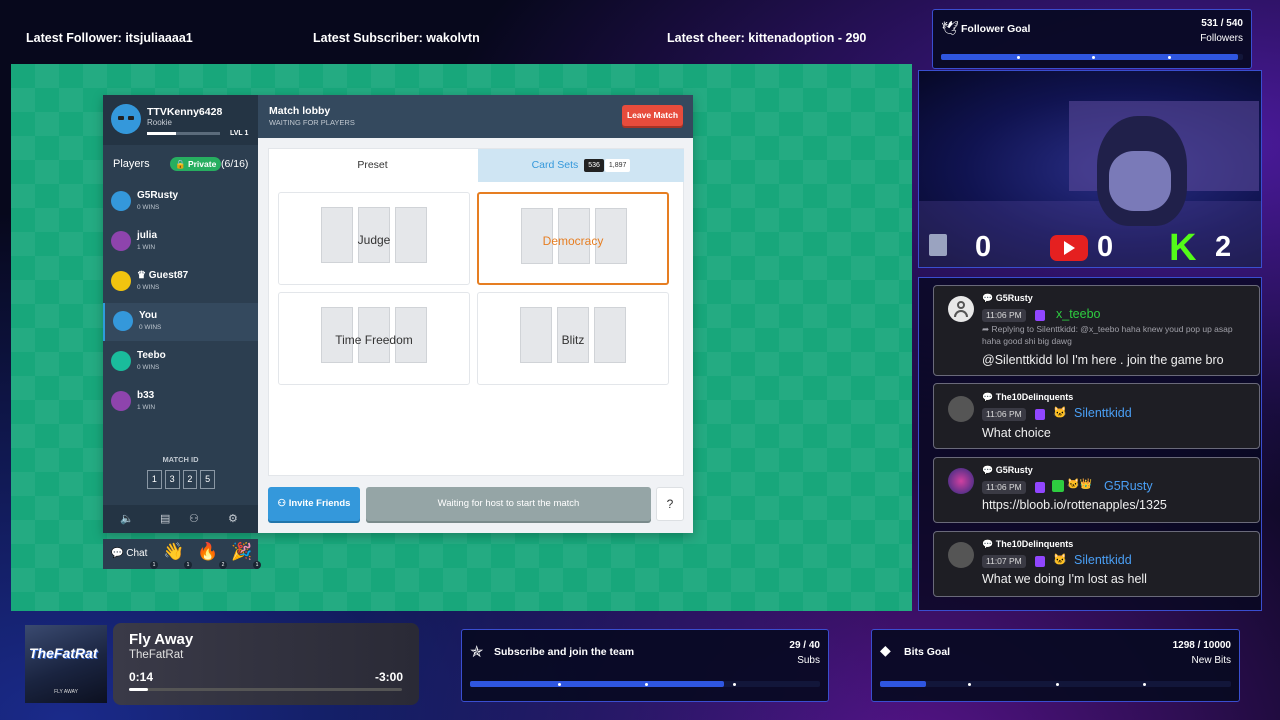  I want to click on mode-name: Judge, so click(374, 240).